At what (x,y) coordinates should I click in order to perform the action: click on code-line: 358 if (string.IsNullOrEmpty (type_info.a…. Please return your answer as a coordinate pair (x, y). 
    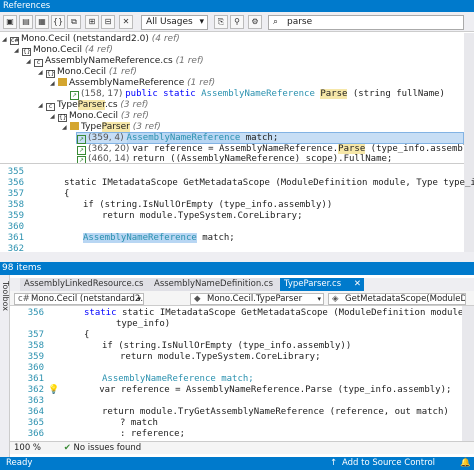
    Looking at the image, I should click on (166, 205).